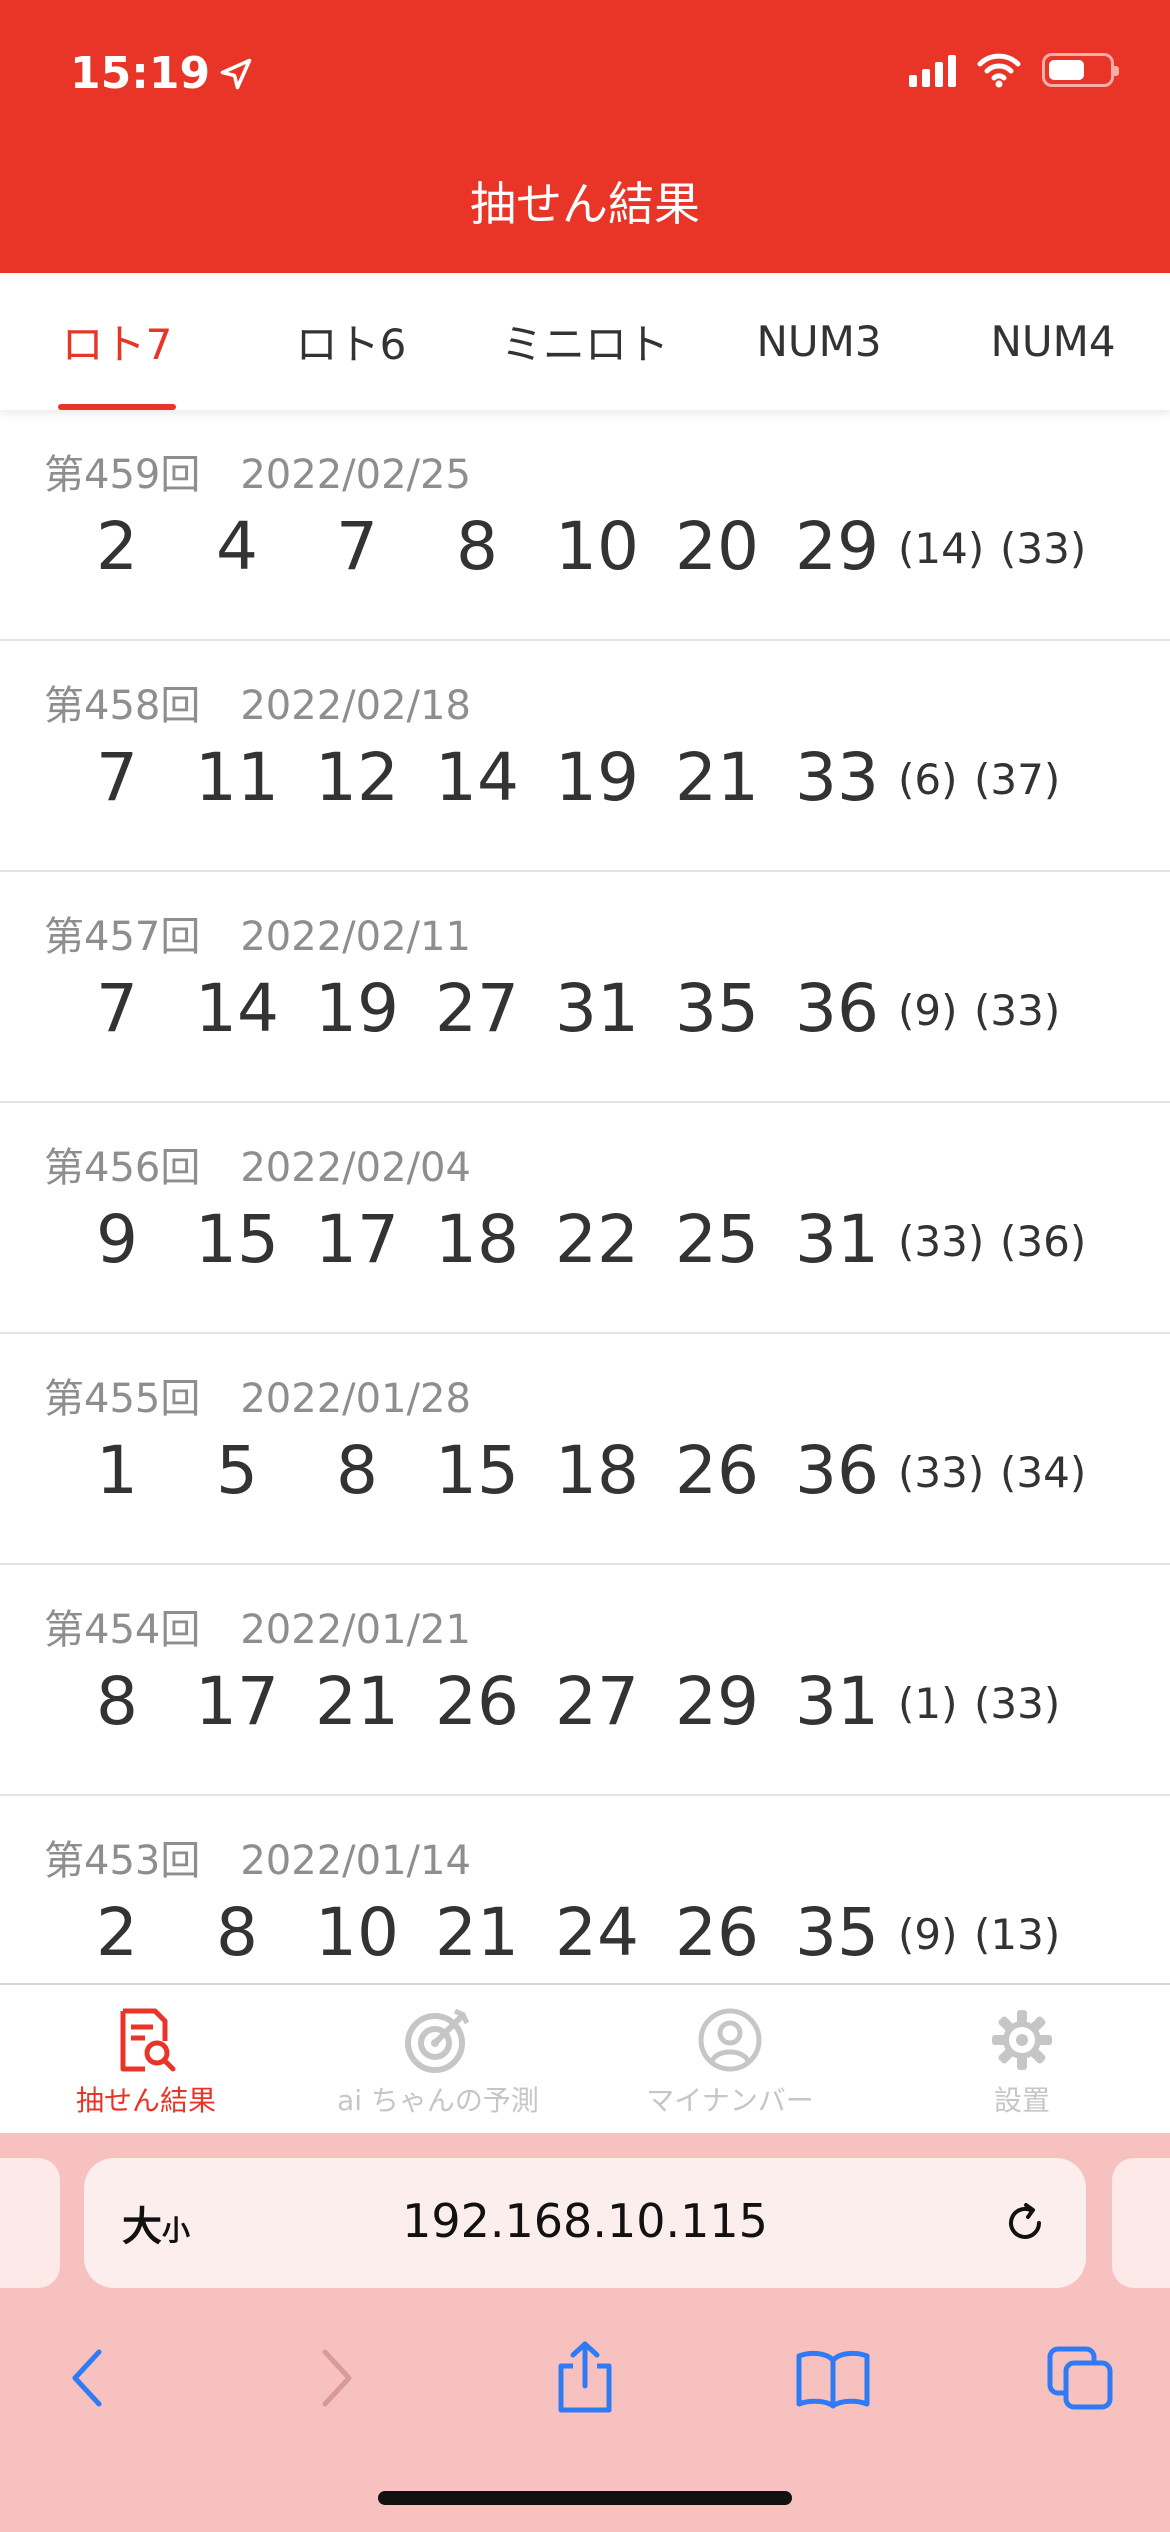 The image size is (1170, 2532). I want to click on book-icon, so click(833, 2379).